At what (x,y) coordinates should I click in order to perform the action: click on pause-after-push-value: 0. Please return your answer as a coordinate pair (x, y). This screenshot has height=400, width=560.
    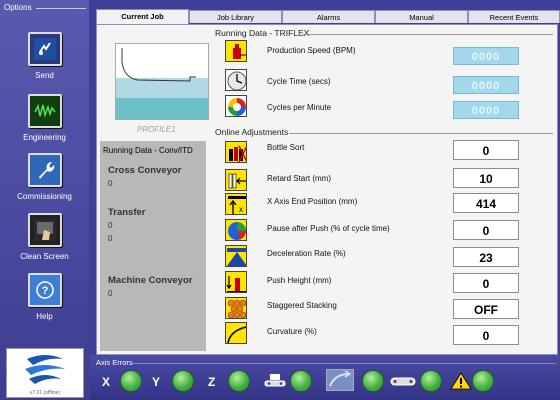
    Looking at the image, I should click on (486, 230).